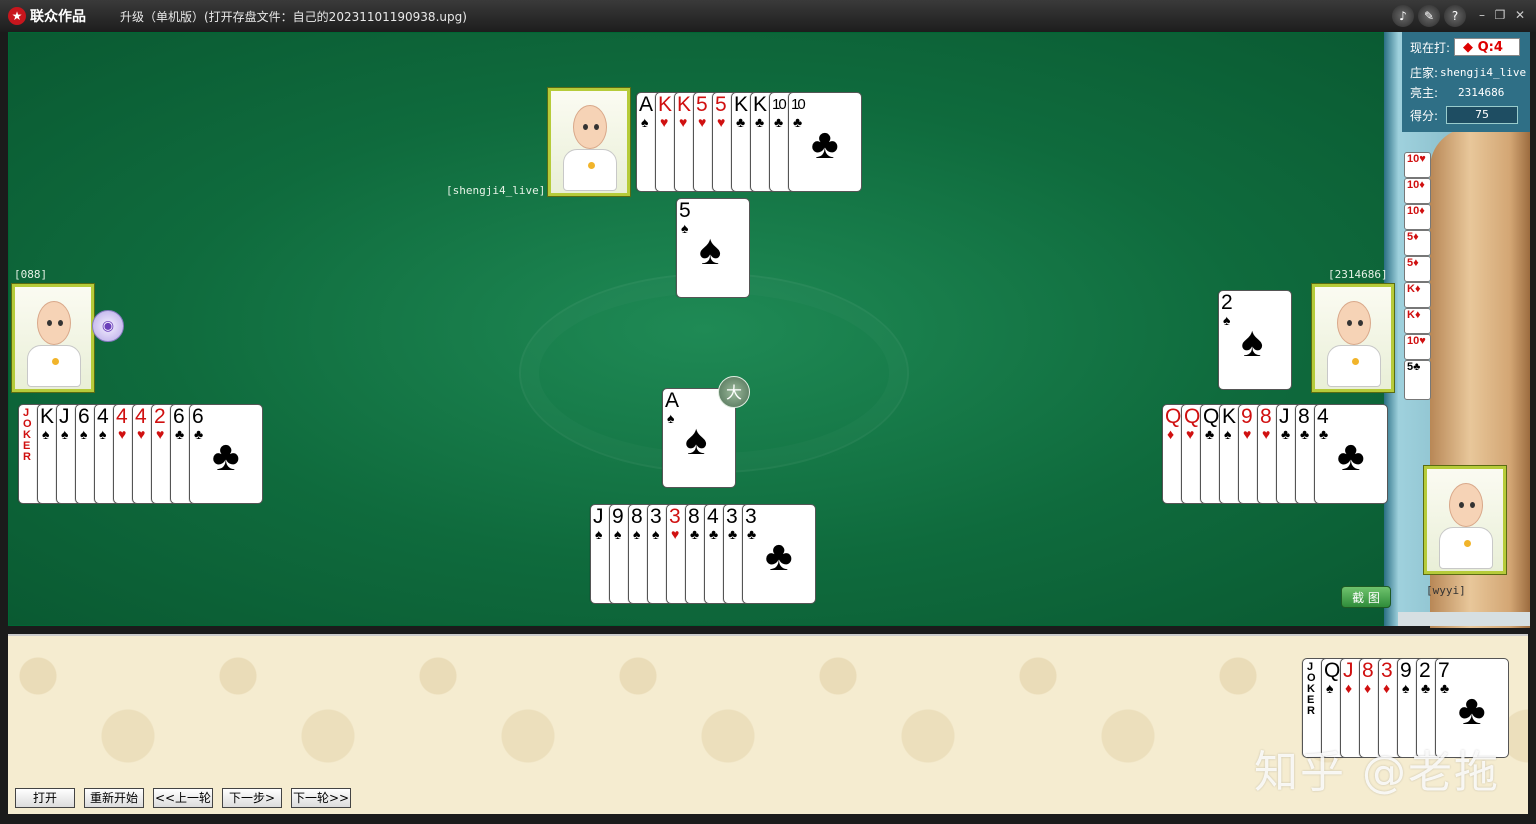  What do you see at coordinates (1417, 380) in the screenshot?
I see `kitty-card: 5♣` at bounding box center [1417, 380].